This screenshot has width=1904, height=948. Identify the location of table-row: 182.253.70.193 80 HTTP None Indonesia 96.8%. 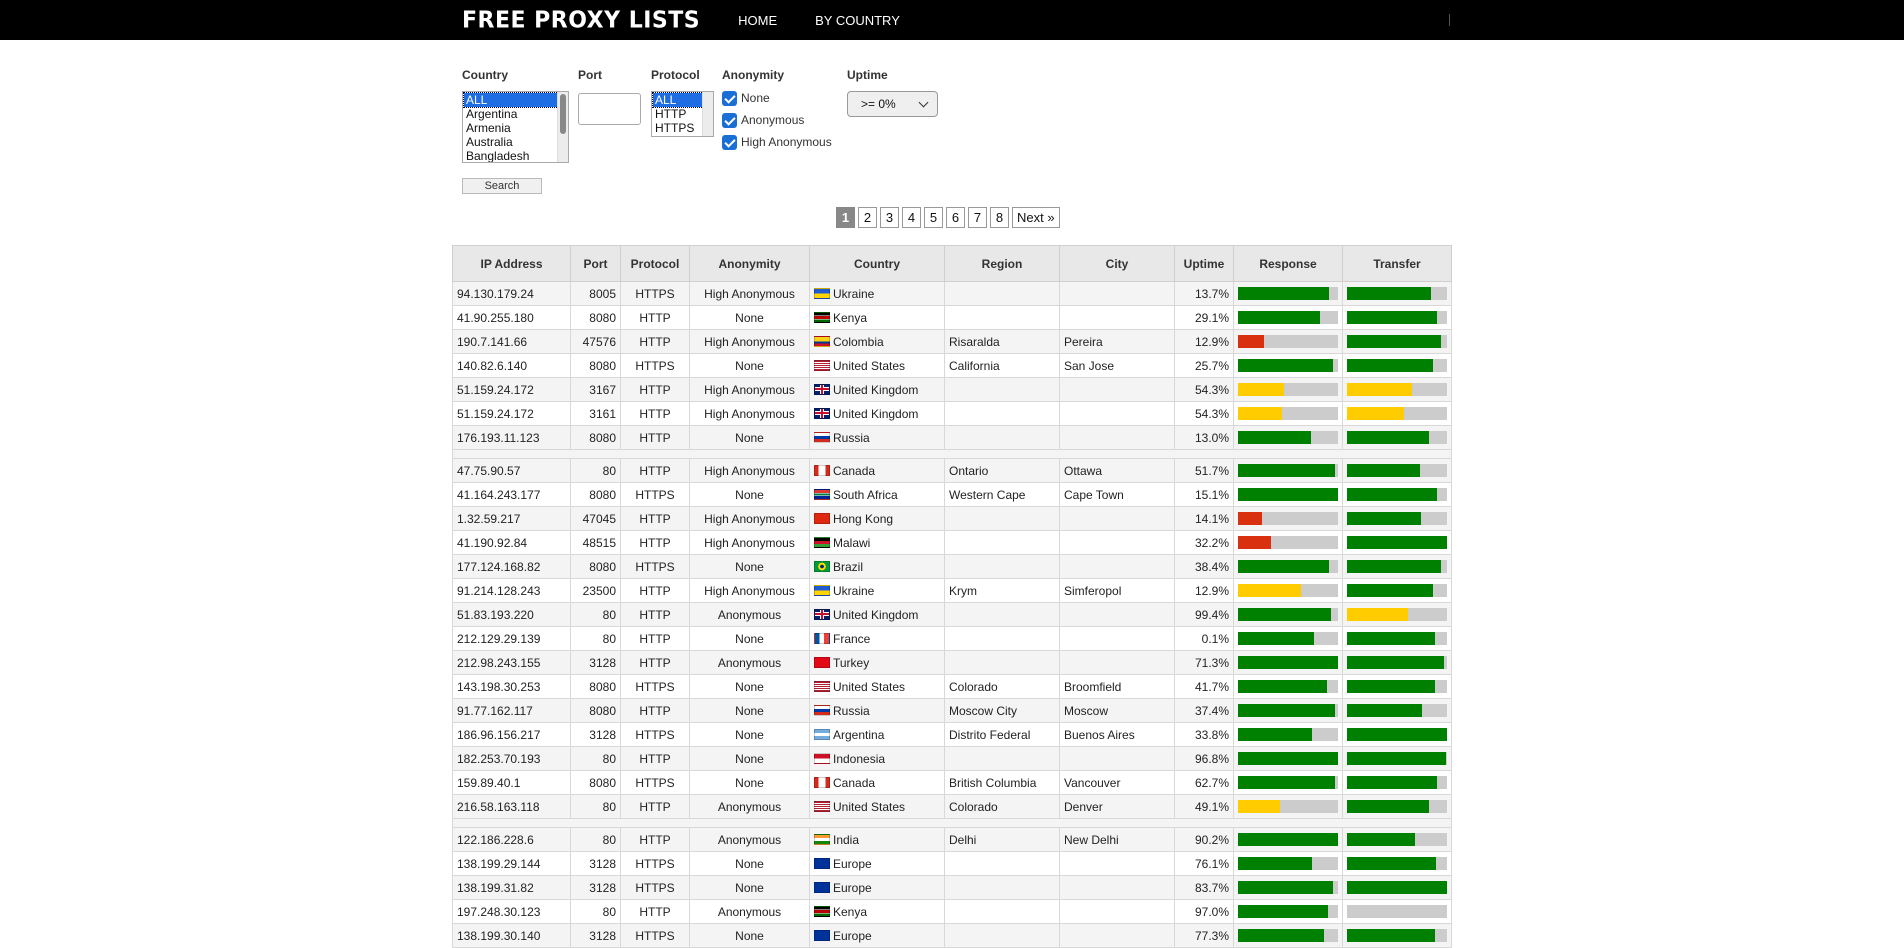
(952, 758).